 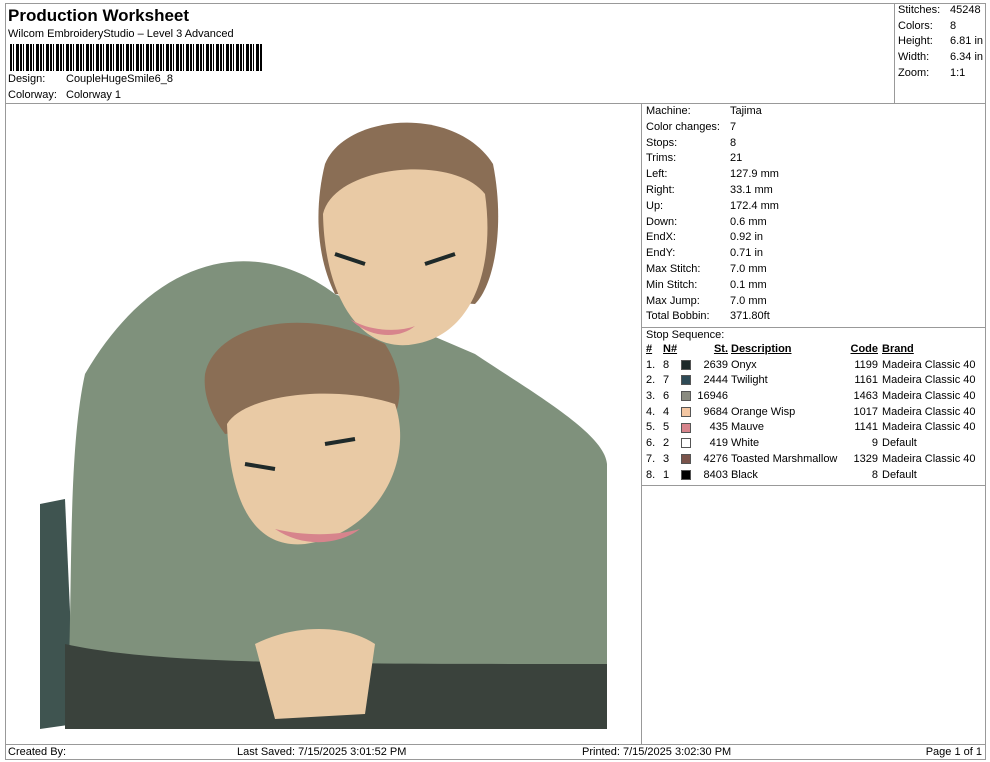 What do you see at coordinates (932, 72) in the screenshot?
I see `stat-row: Zoom: 1:1` at bounding box center [932, 72].